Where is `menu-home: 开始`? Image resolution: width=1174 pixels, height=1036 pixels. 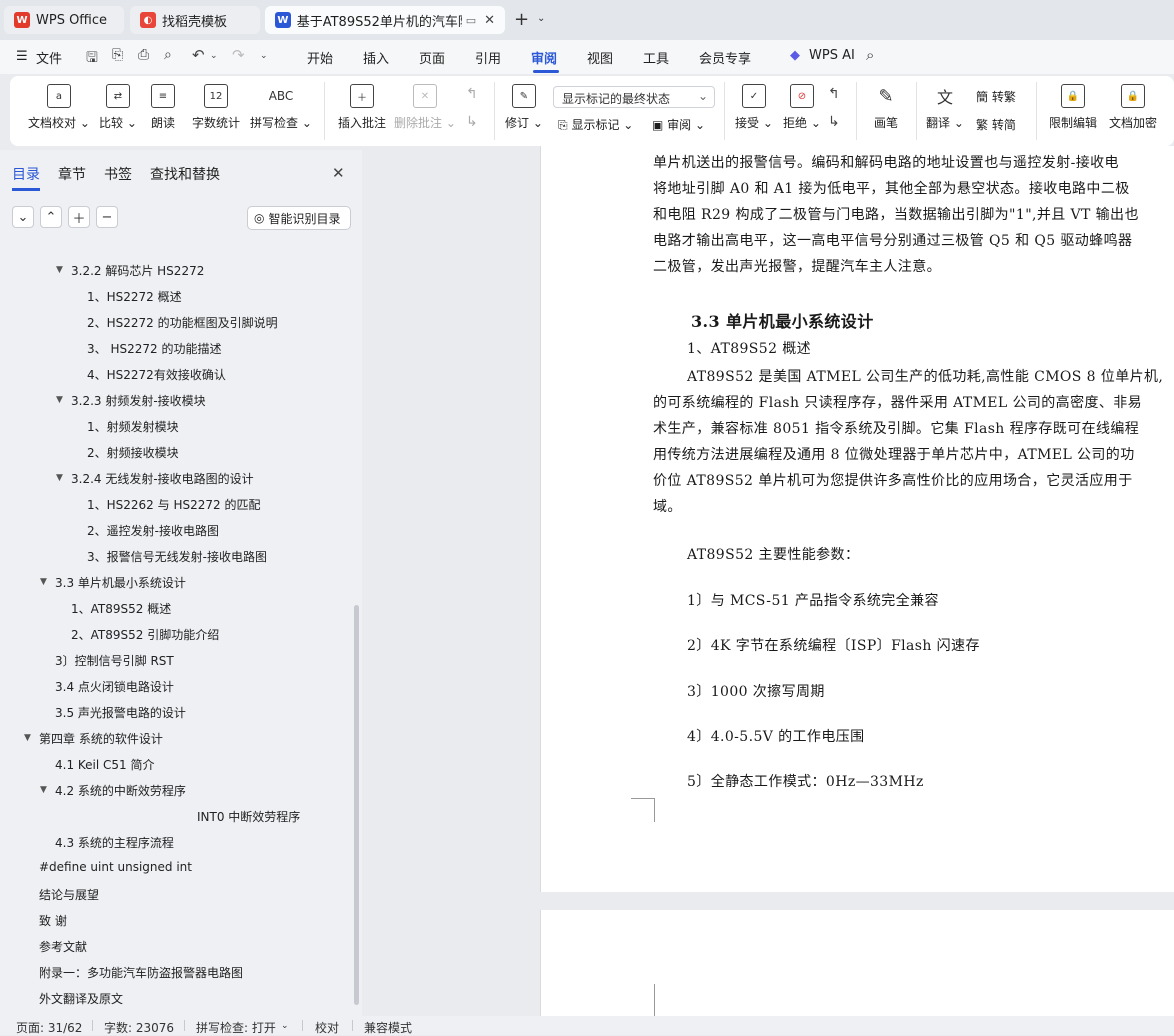 menu-home: 开始 is located at coordinates (320, 57).